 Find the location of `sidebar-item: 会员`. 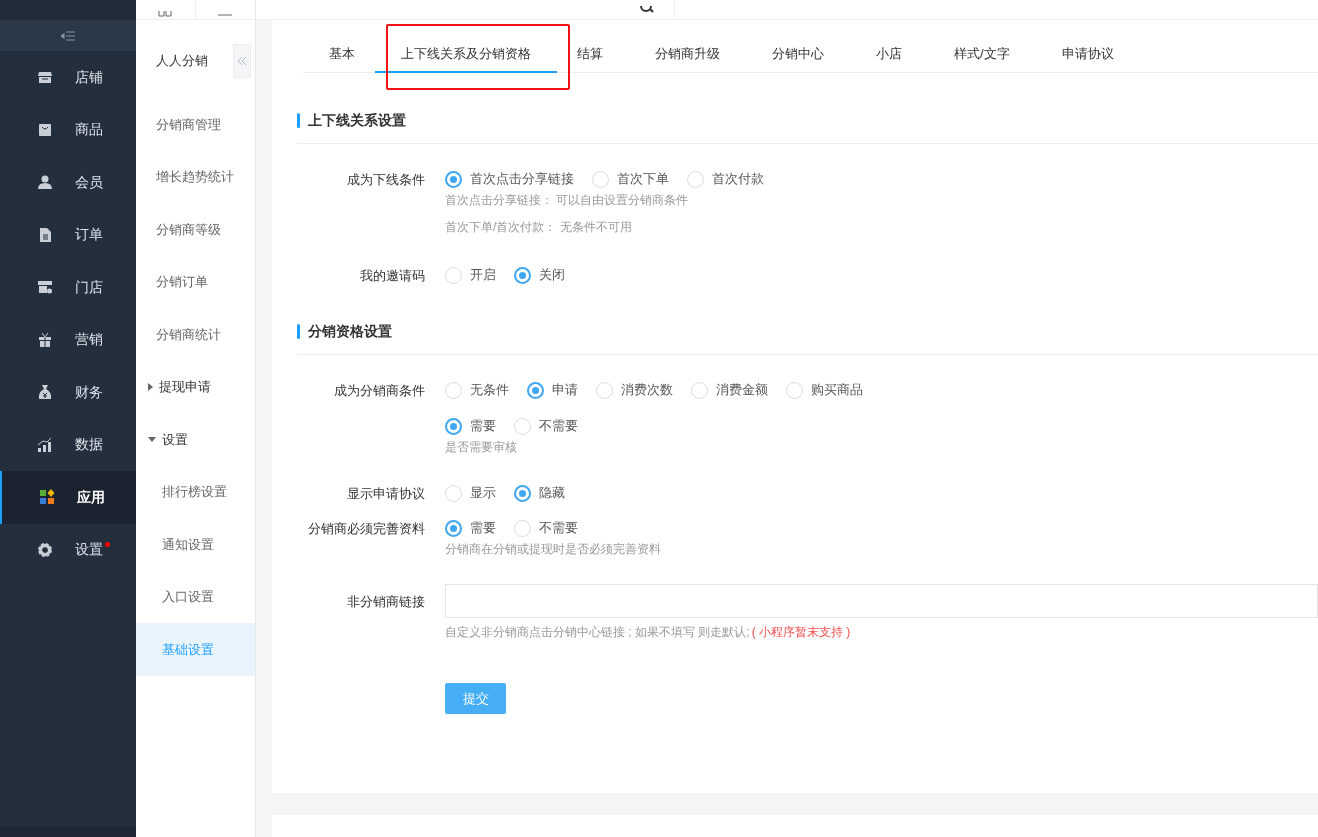

sidebar-item: 会员 is located at coordinates (68, 182).